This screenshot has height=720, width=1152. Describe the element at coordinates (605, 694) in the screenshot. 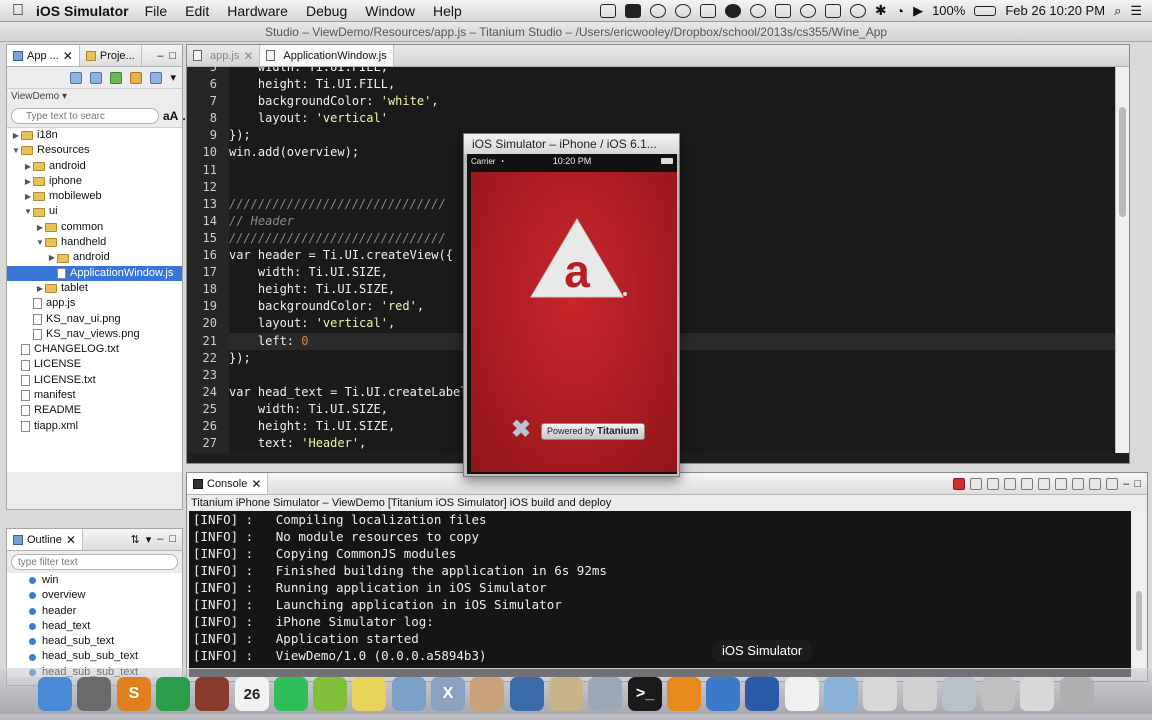

I see `photos-icon` at that location.